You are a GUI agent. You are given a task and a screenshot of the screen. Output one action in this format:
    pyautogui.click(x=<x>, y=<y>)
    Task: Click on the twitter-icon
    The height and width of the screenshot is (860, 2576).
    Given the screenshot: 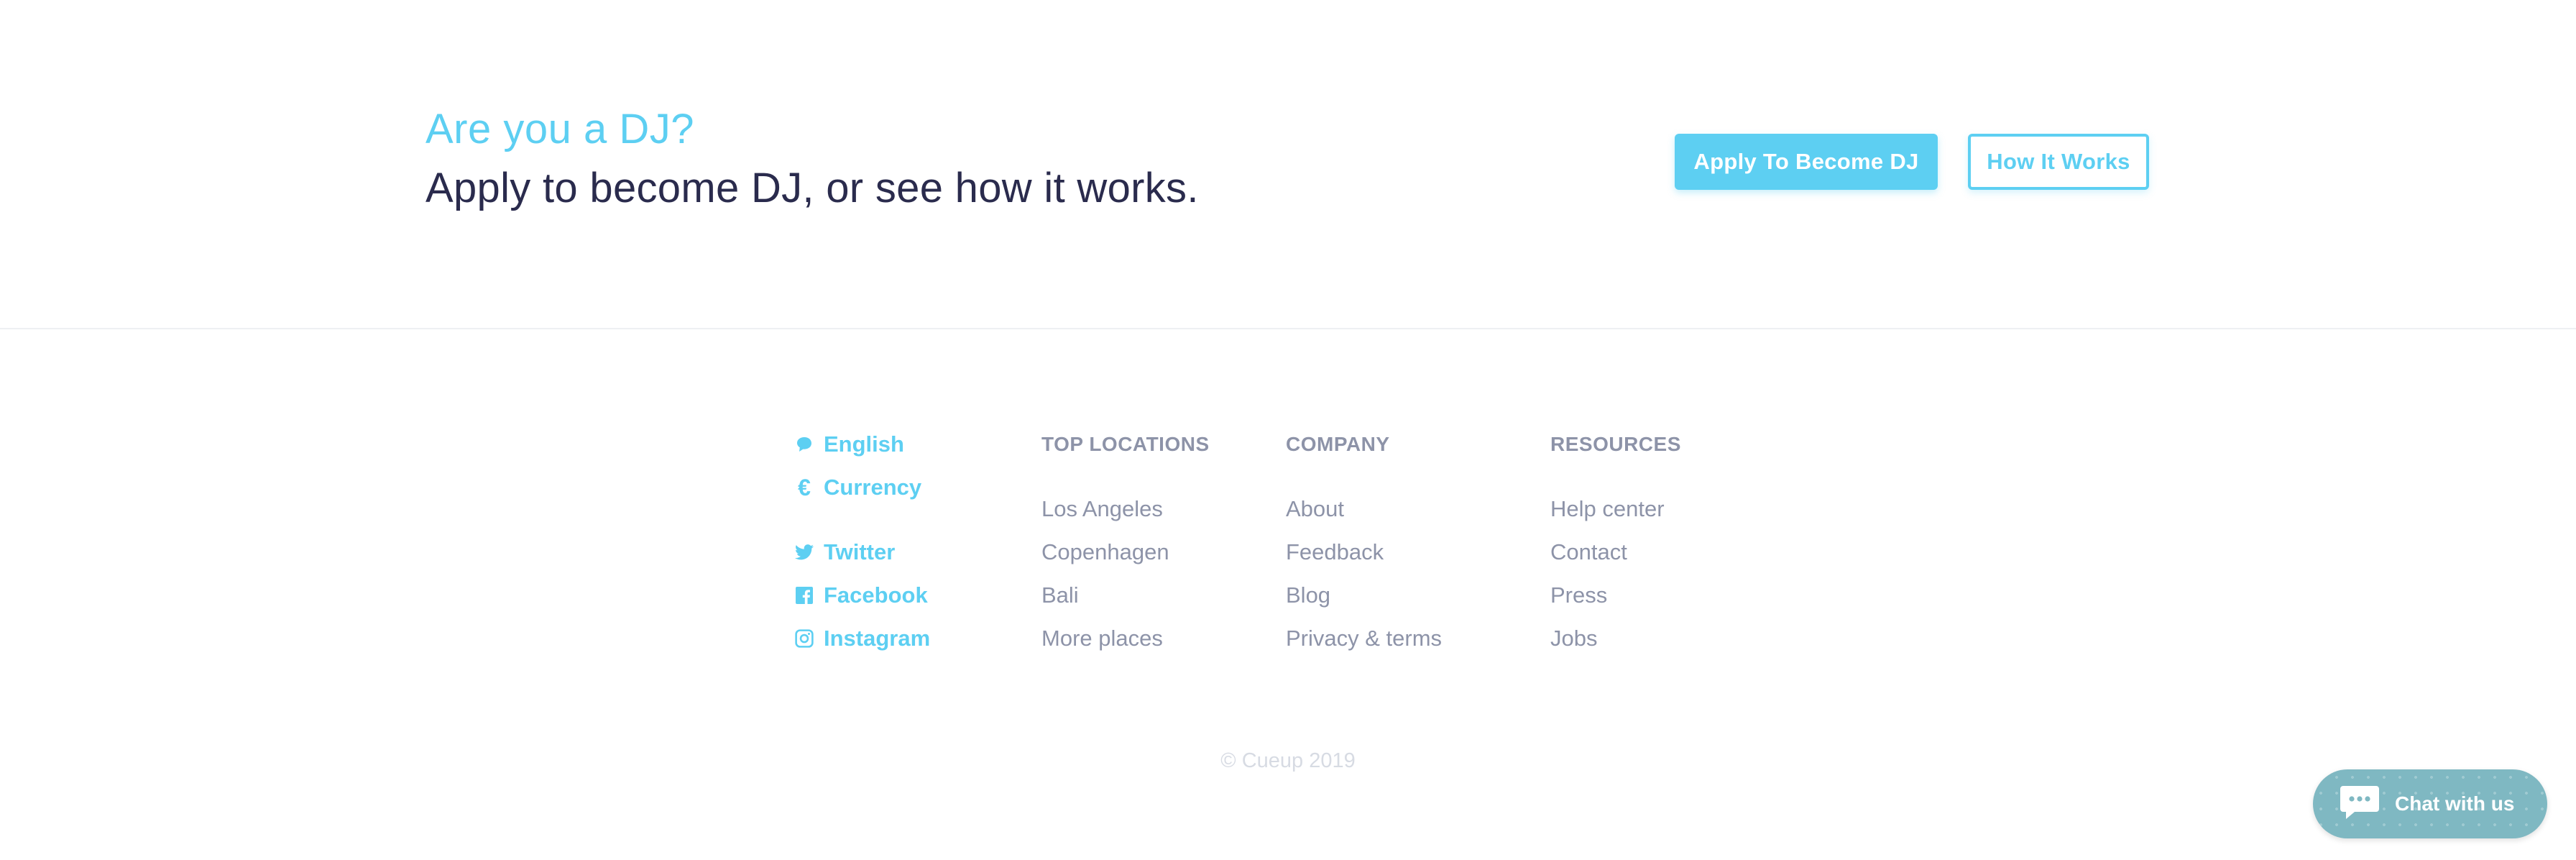 What is the action you would take?
    pyautogui.click(x=804, y=552)
    